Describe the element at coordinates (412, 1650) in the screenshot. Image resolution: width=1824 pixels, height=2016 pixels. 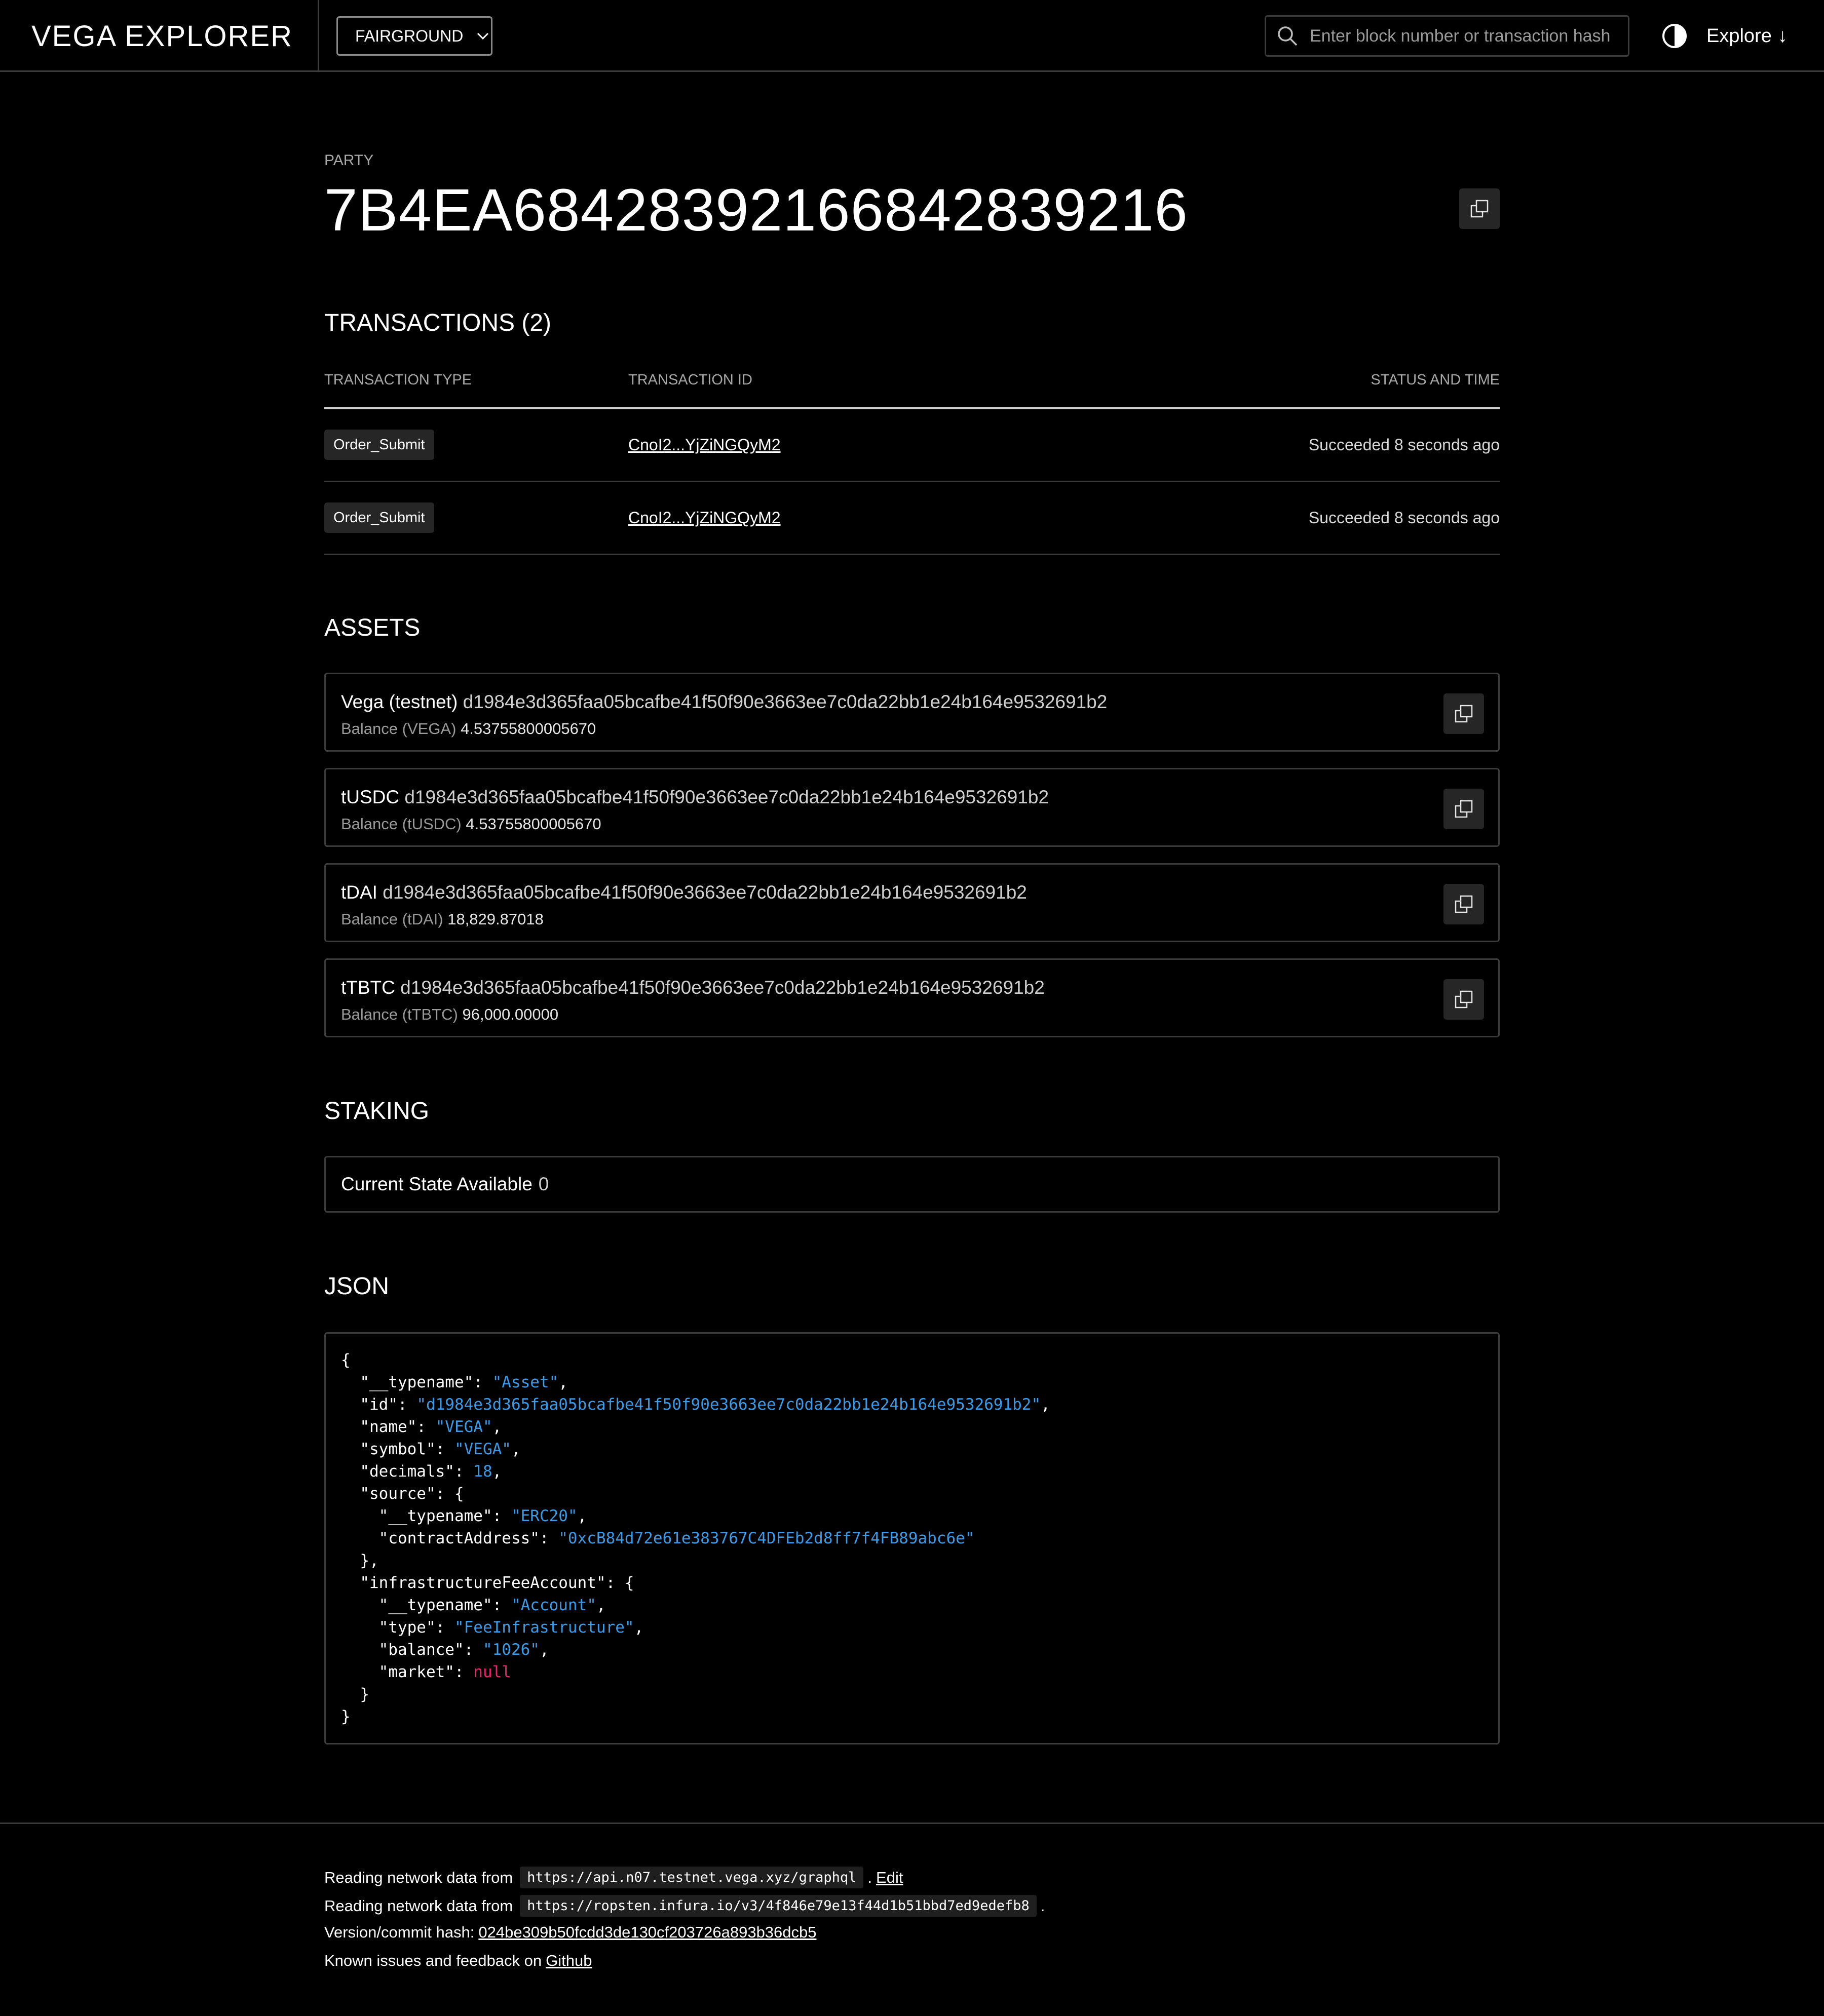
I see `json-punct: "balance":` at that location.